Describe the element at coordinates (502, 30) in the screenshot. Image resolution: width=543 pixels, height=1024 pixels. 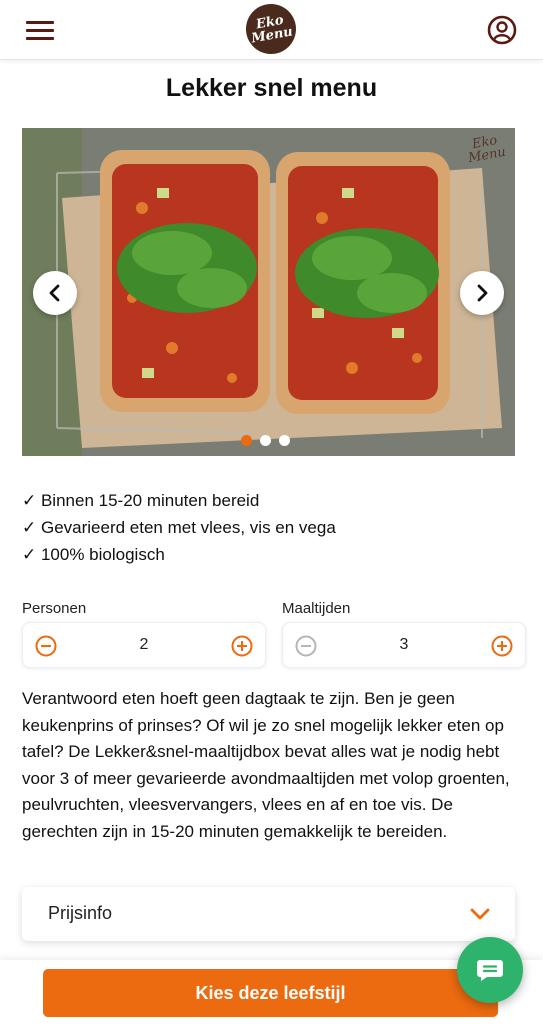
I see `user-circle-icon` at that location.